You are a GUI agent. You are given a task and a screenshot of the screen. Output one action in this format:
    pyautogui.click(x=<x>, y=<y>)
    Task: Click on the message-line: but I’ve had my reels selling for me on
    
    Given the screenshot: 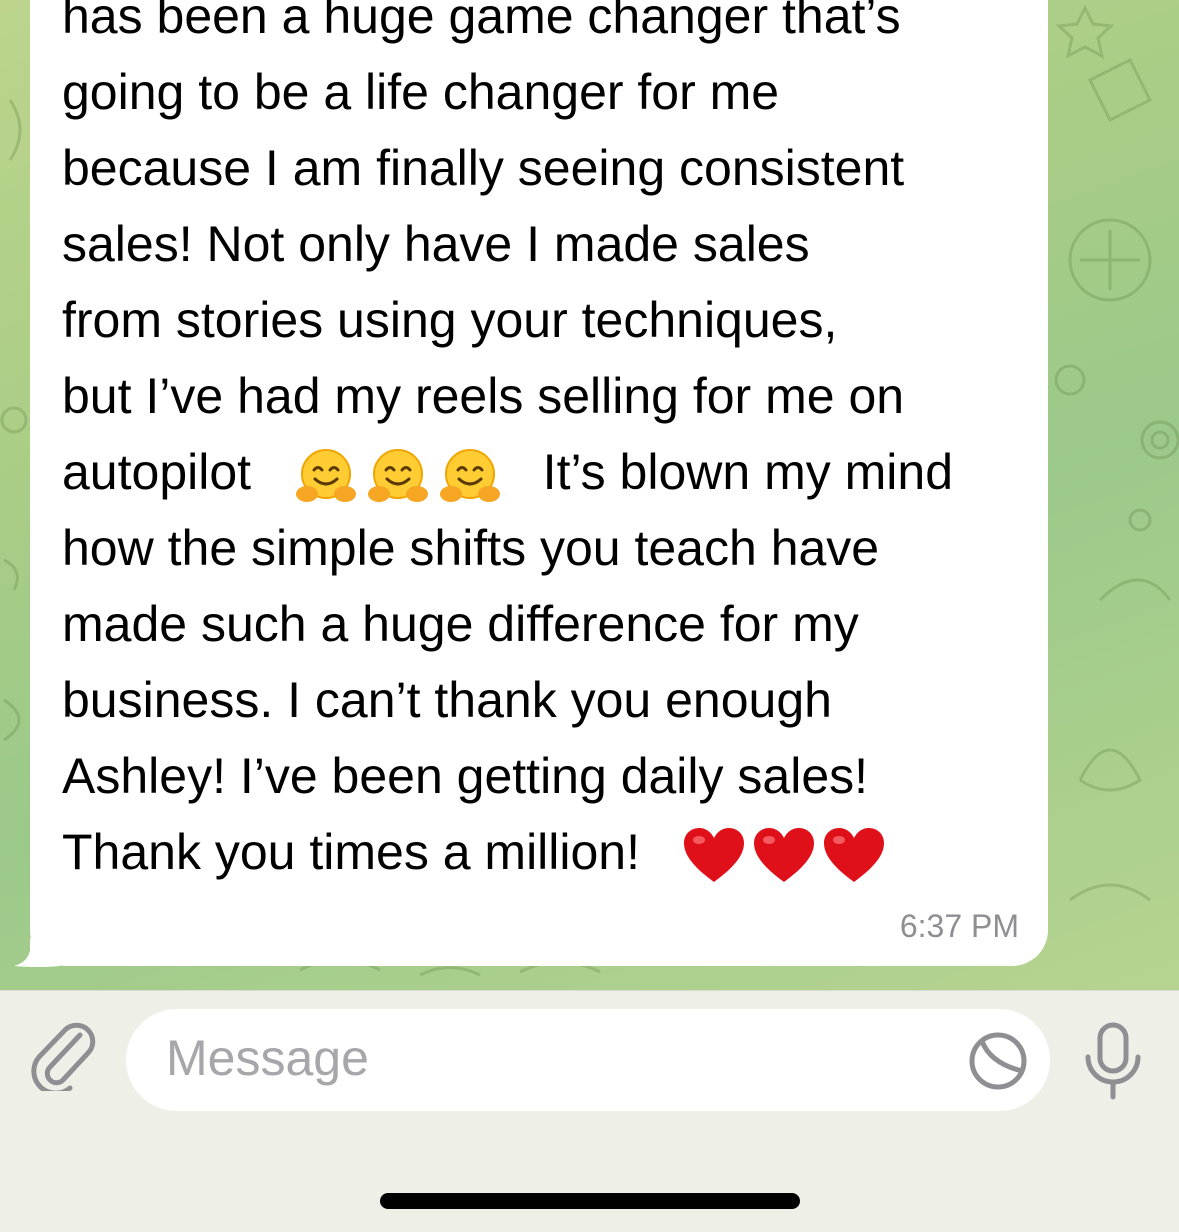 What is the action you would take?
    pyautogui.click(x=483, y=396)
    